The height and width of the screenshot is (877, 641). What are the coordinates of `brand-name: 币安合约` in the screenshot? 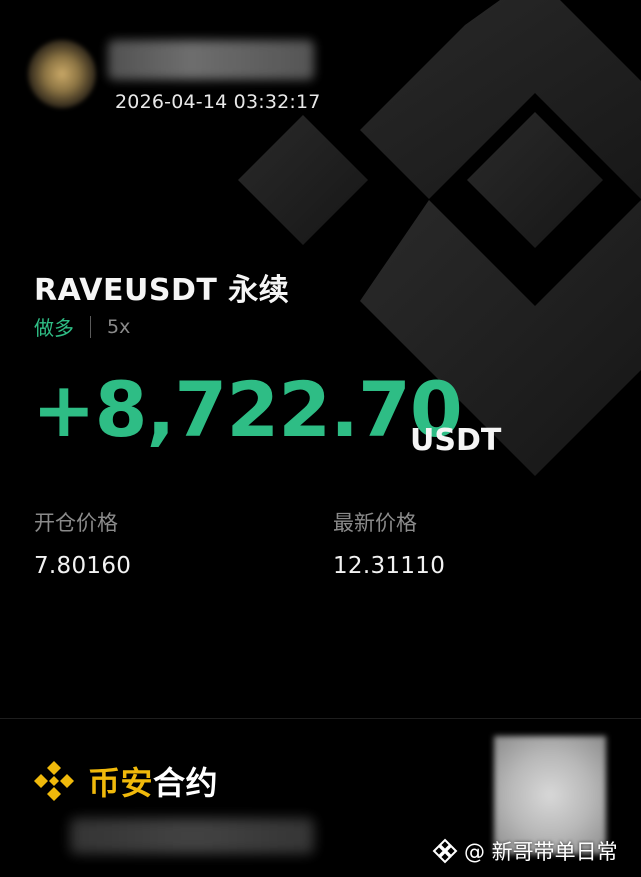 It's located at (153, 781).